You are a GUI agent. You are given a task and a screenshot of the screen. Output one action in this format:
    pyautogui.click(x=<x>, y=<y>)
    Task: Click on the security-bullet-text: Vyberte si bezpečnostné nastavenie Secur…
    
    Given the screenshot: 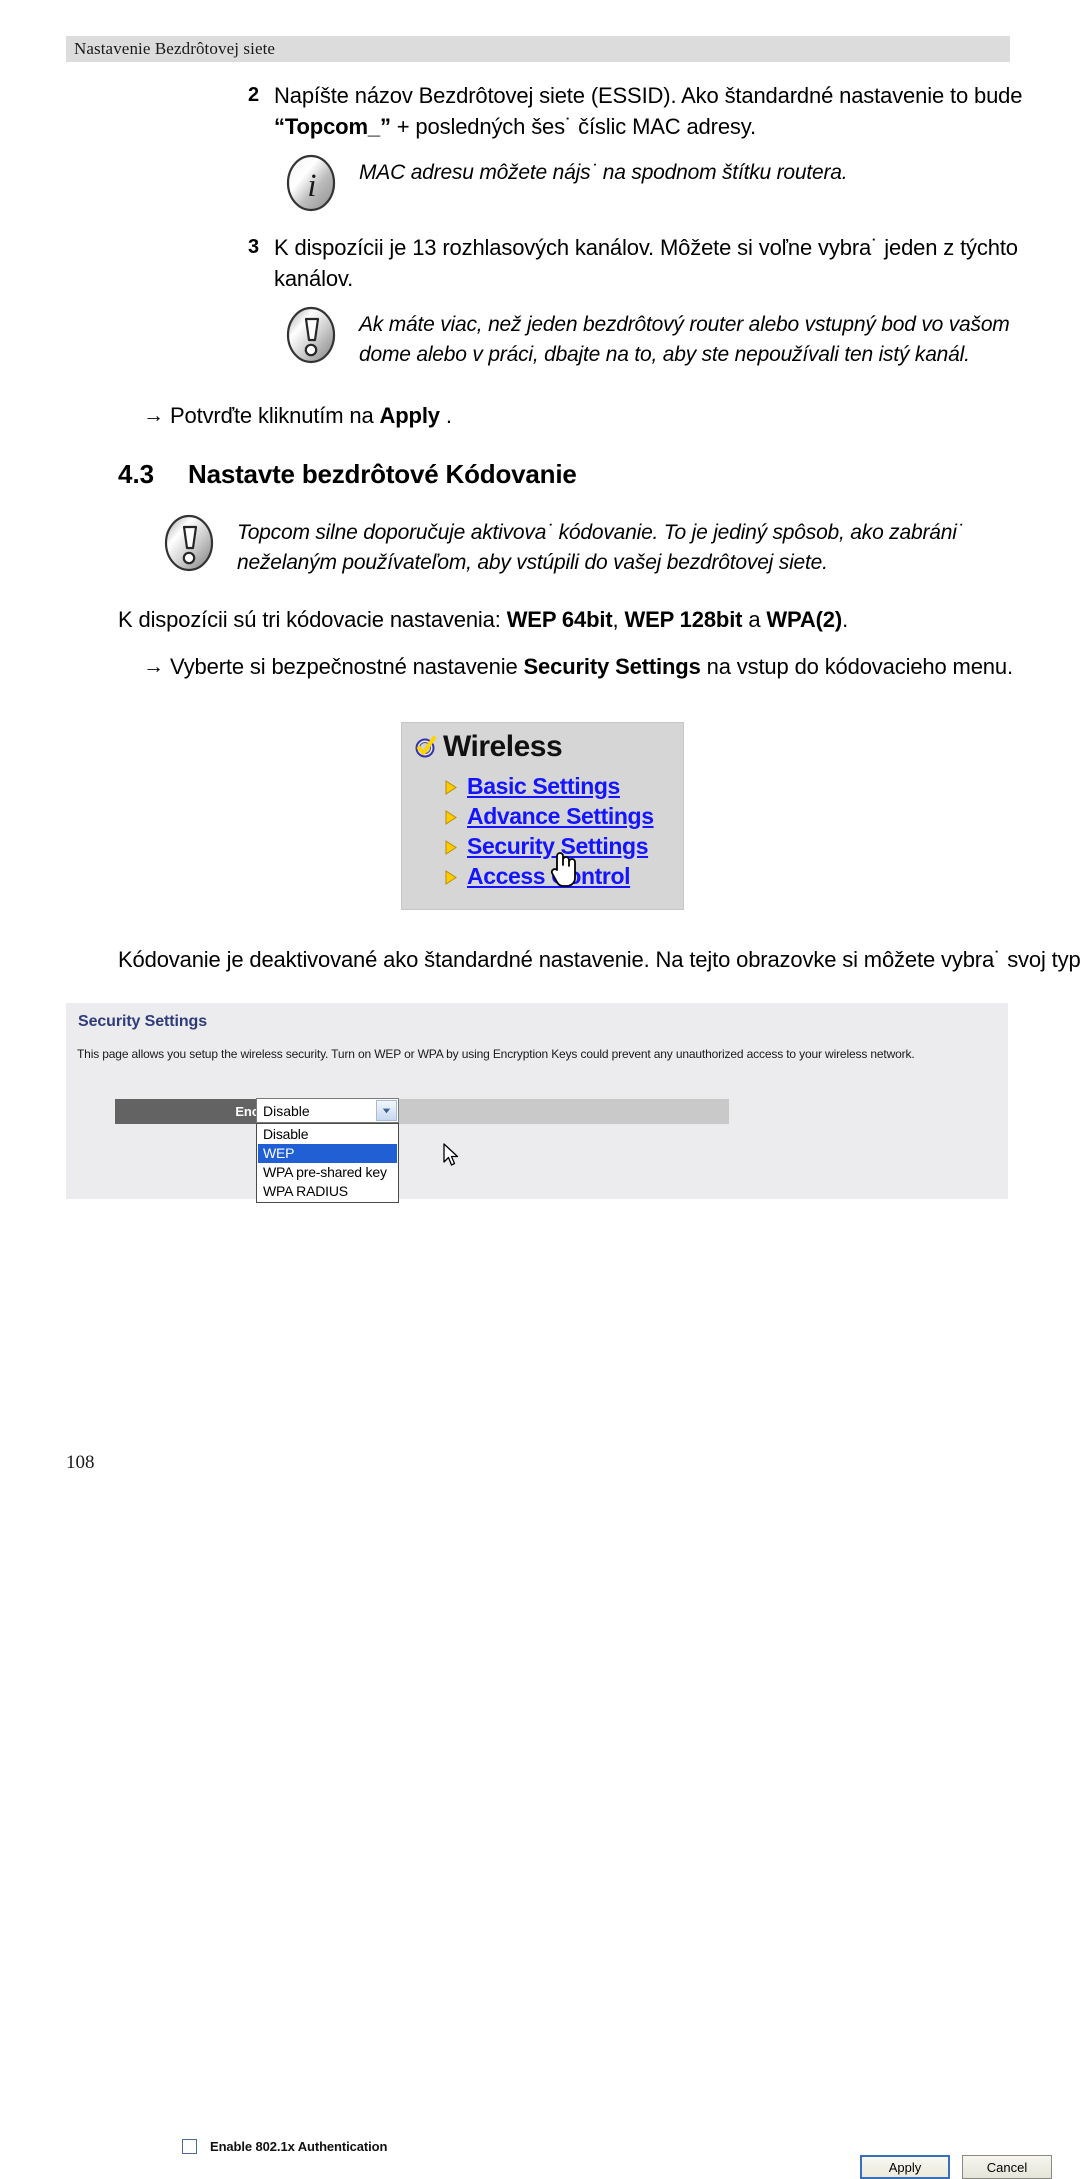 What is the action you would take?
    pyautogui.click(x=591, y=666)
    